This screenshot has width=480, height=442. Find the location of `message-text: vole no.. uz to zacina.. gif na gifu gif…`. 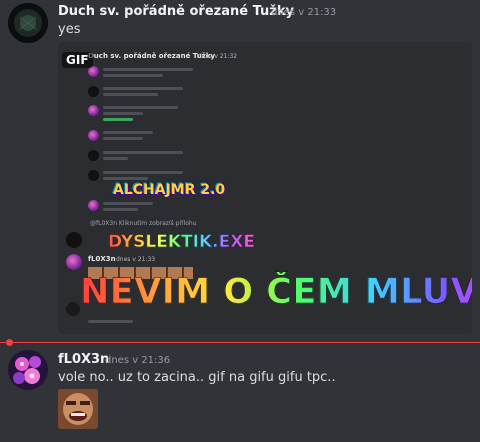

message-text: vole no.. uz to zacina.. gif na gifu gif… is located at coordinates (197, 377).